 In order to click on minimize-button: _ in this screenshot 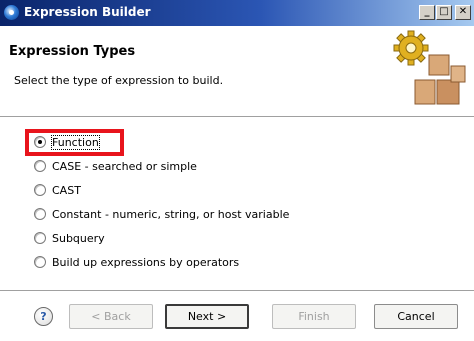, I will do `click(427, 12)`.